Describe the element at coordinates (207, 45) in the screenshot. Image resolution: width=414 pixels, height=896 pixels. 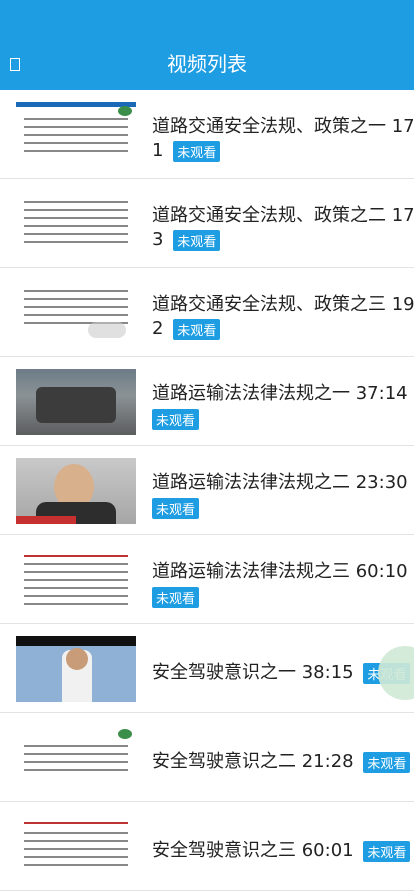
I see `app-header: 视频列表` at that location.